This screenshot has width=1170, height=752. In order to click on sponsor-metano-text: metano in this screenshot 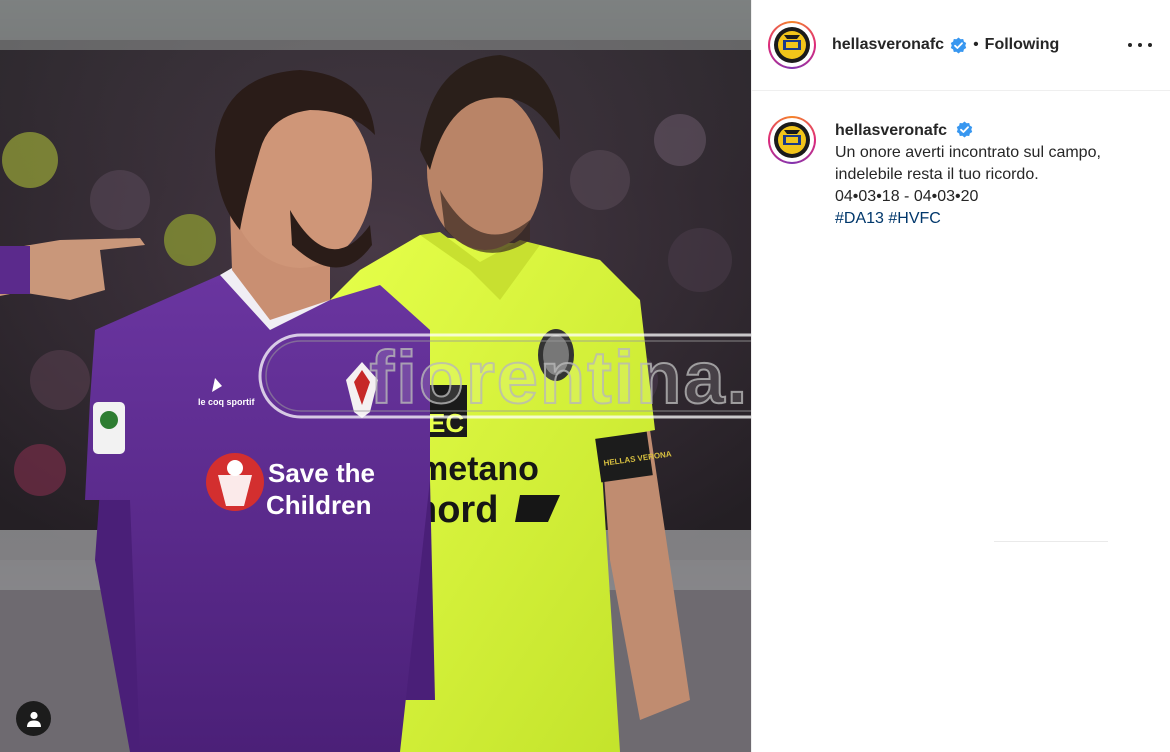, I will do `click(478, 469)`.